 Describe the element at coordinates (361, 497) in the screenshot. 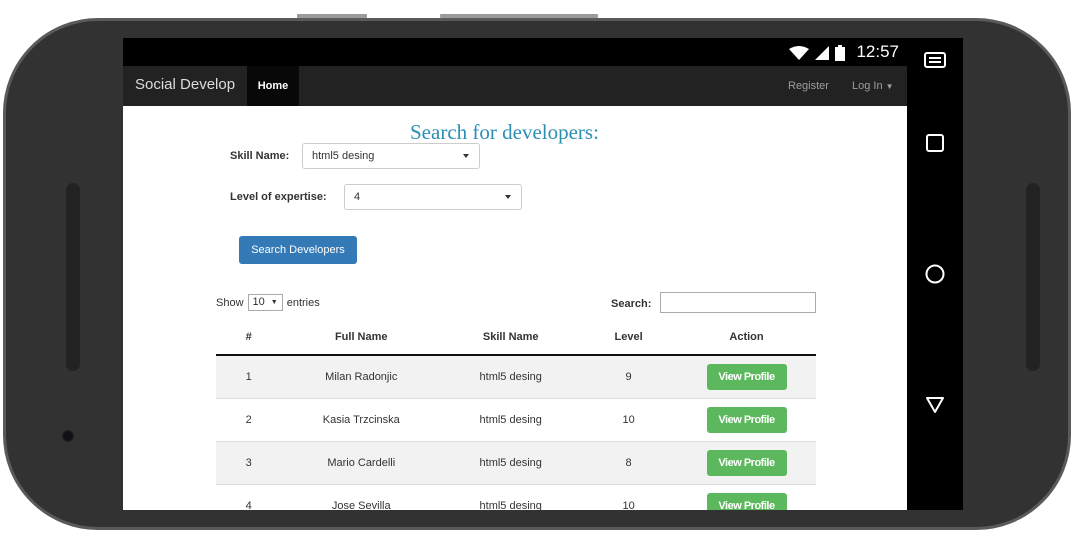

I see `row-full-name: Jose Sevilla` at that location.